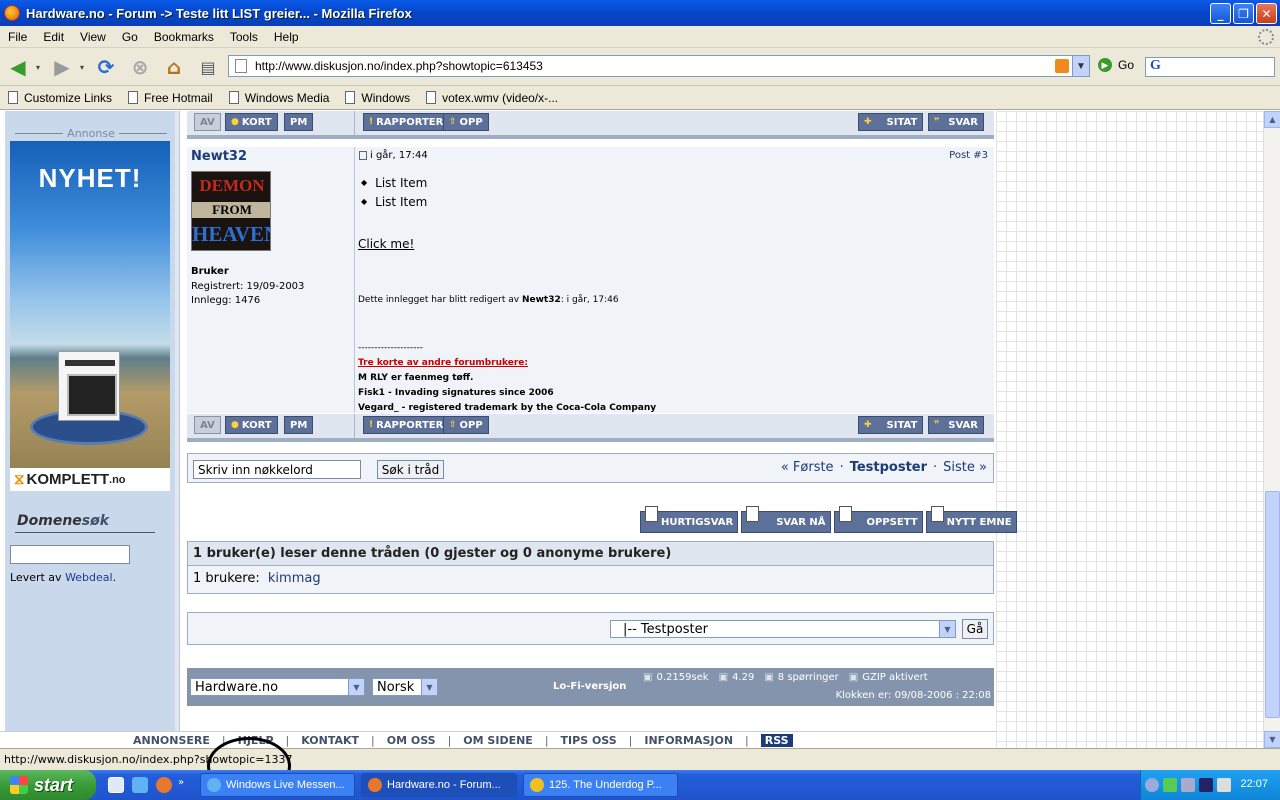 This screenshot has height=800, width=1280. What do you see at coordinates (231, 210) in the screenshot?
I see `avatar-text-2: FROM` at bounding box center [231, 210].